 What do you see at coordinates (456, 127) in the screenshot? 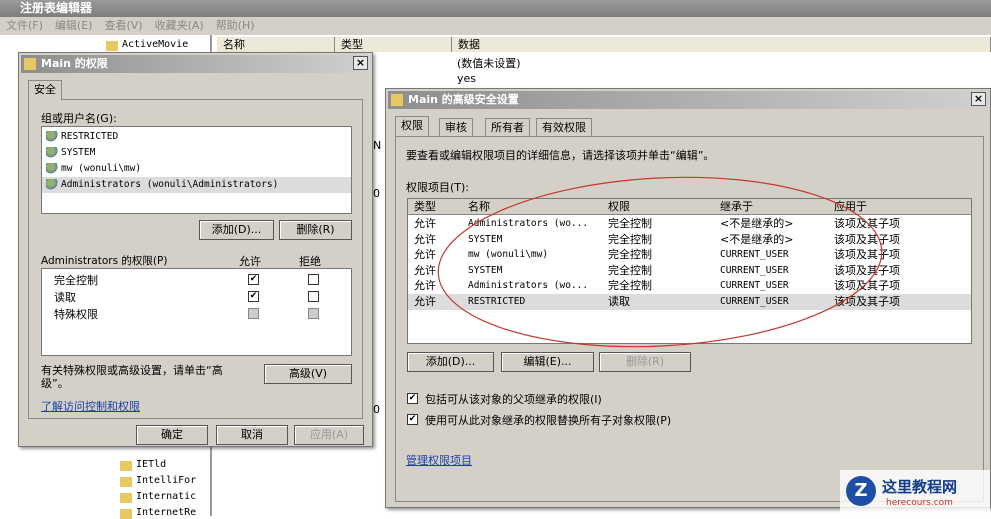
I see `tab-auditing: 审核` at bounding box center [456, 127].